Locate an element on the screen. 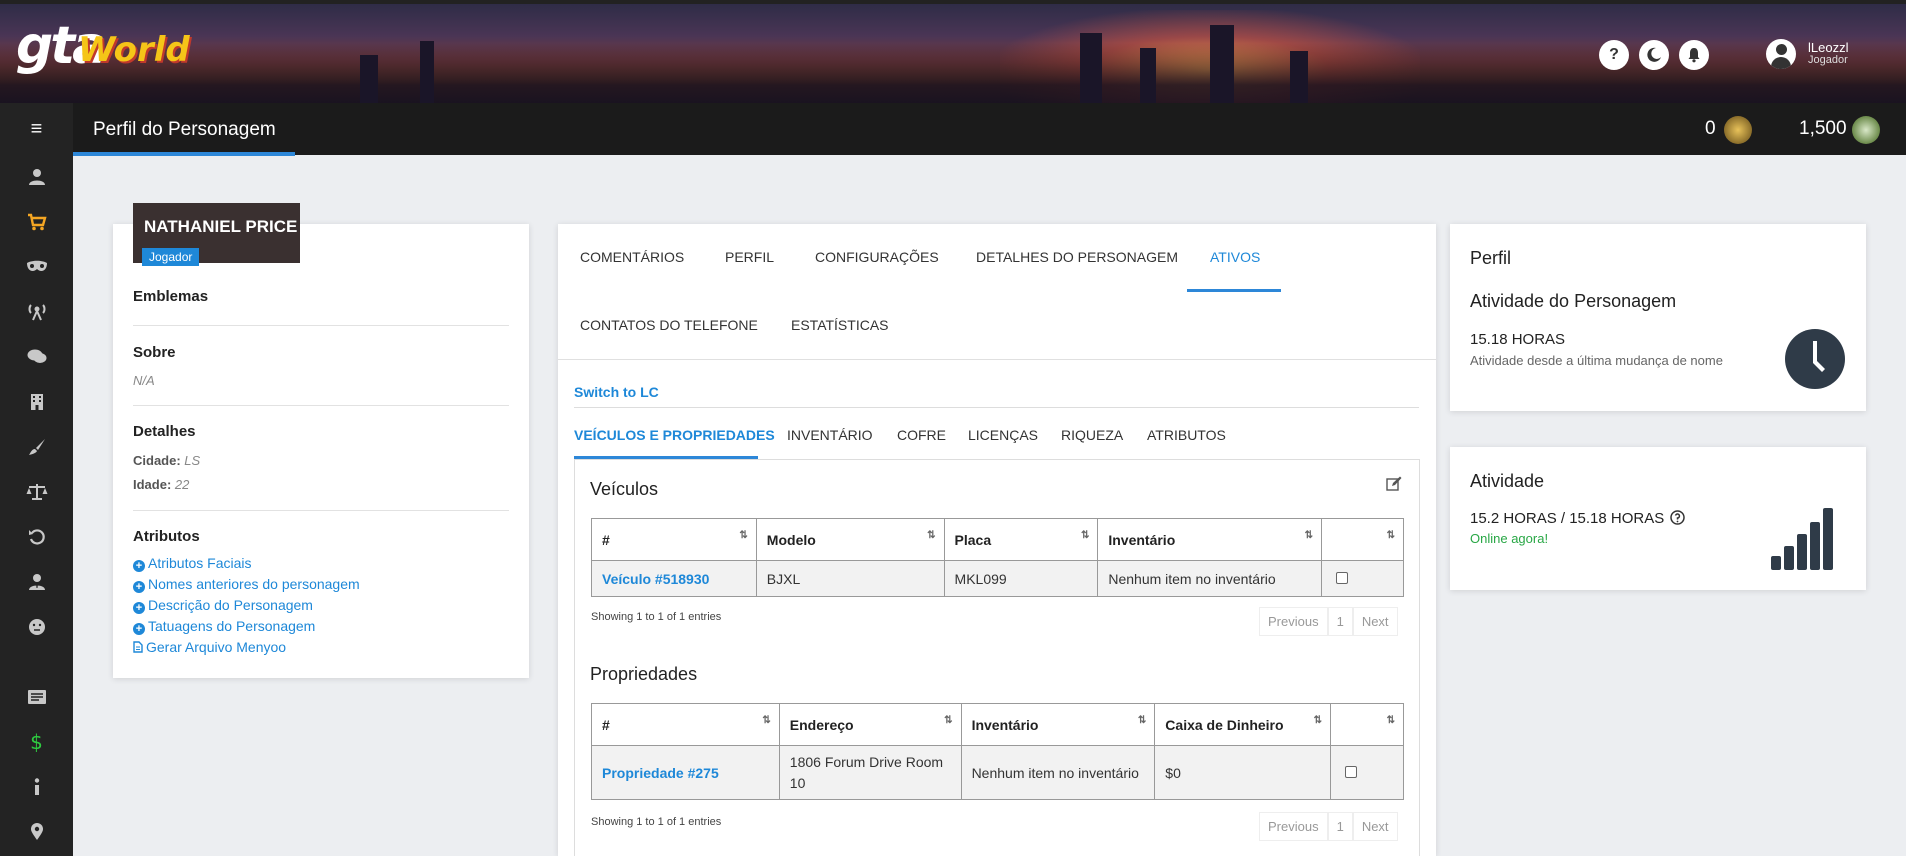 The width and height of the screenshot is (1906, 856). subtab-vehicles-properties: VEÍCULOS E PROPRIEDADES is located at coordinates (674, 435).